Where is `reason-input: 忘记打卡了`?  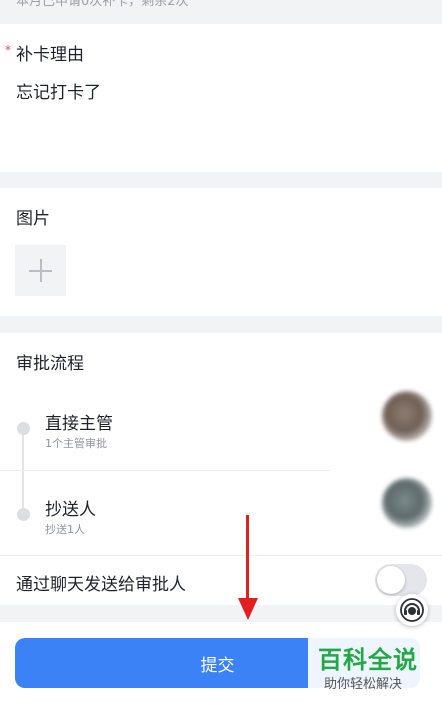 reason-input: 忘记打卡了 is located at coordinates (58, 90).